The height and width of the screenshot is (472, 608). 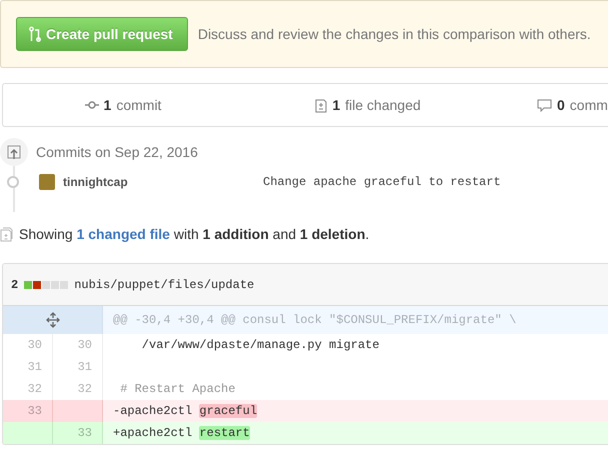 I want to click on expand-icon, so click(x=53, y=320).